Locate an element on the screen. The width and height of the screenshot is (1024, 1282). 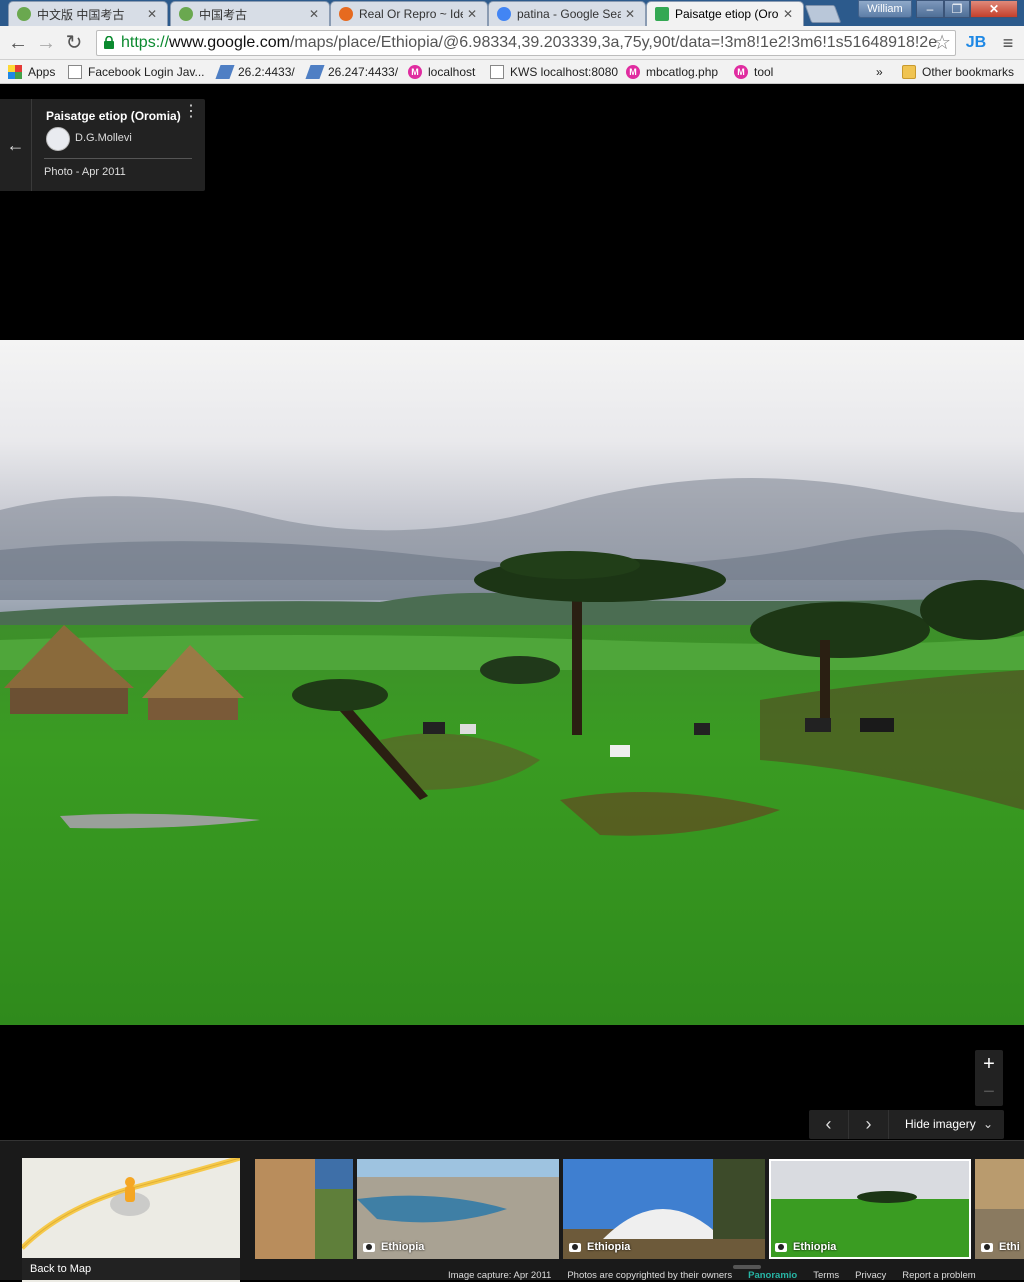
tab-title: Paisatge etiop (Oro is located at coordinates (727, 14).